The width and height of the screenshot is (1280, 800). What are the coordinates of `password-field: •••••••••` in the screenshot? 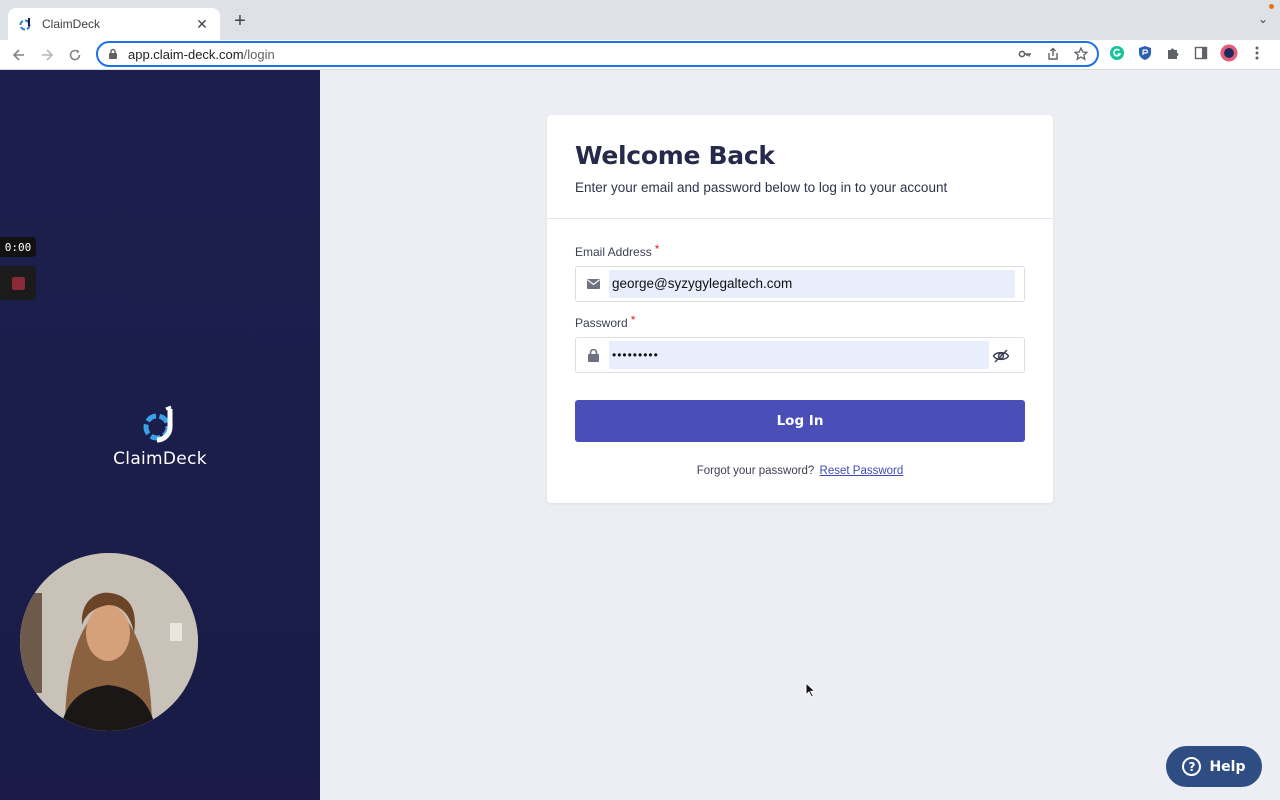 It's located at (800, 355).